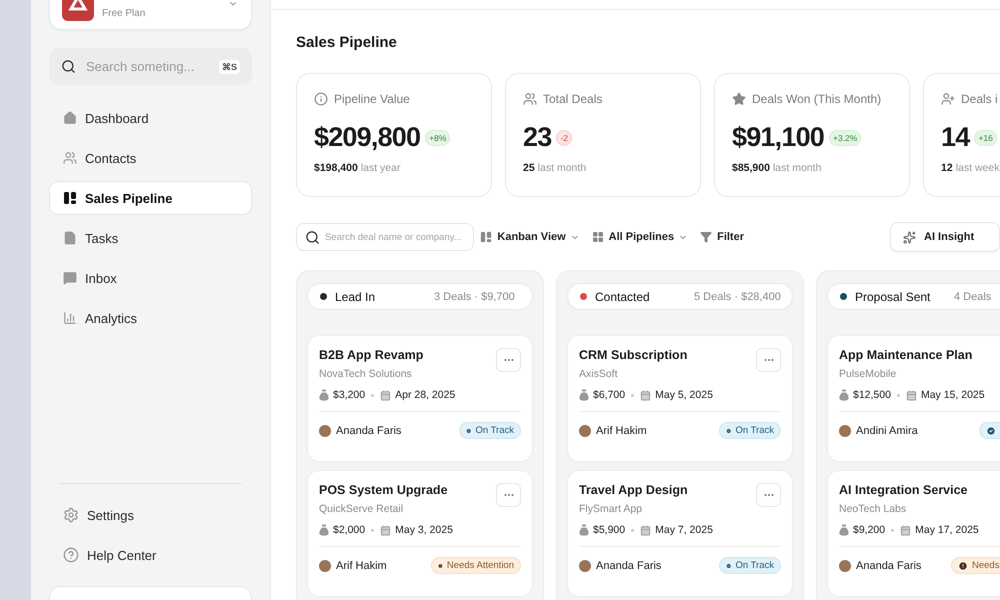  Describe the element at coordinates (889, 566) in the screenshot. I see `owner-name: Ananda Faris` at that location.